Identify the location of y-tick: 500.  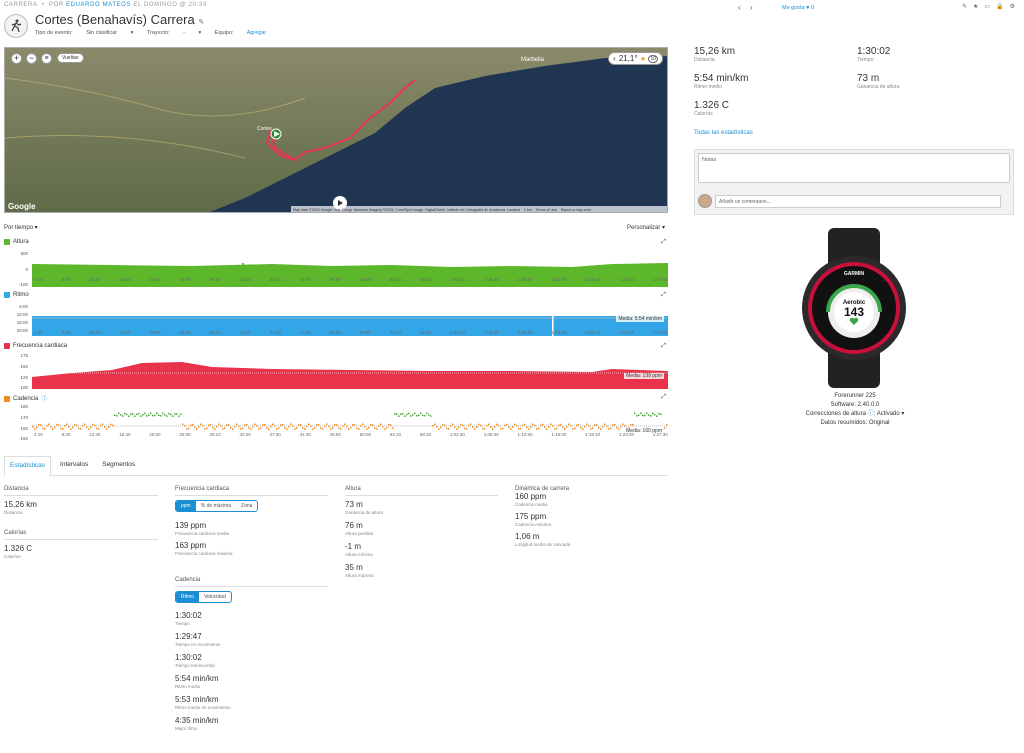
(24, 253).